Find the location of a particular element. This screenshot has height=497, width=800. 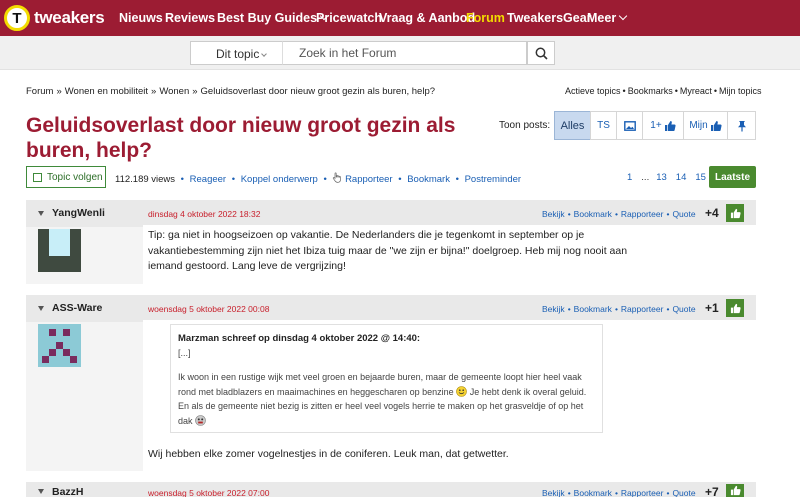

post-date: woensdag 5 oktober 2022 00:08 is located at coordinates (208, 309).